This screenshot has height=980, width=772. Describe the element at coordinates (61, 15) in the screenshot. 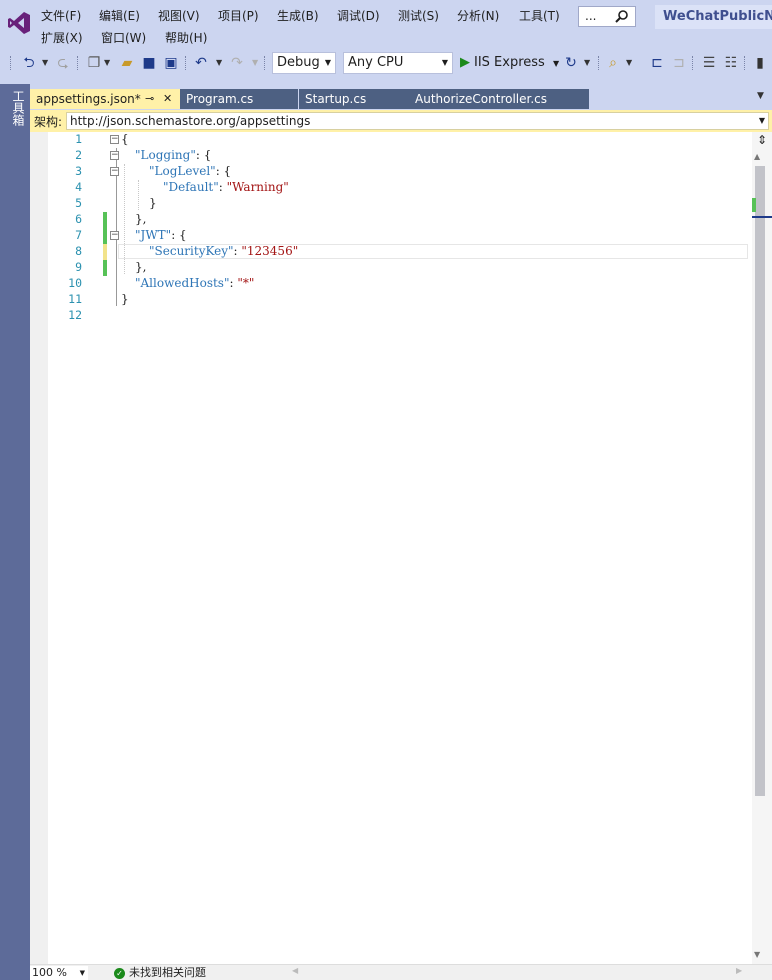

I see `menu-file: 文件(F)` at that location.